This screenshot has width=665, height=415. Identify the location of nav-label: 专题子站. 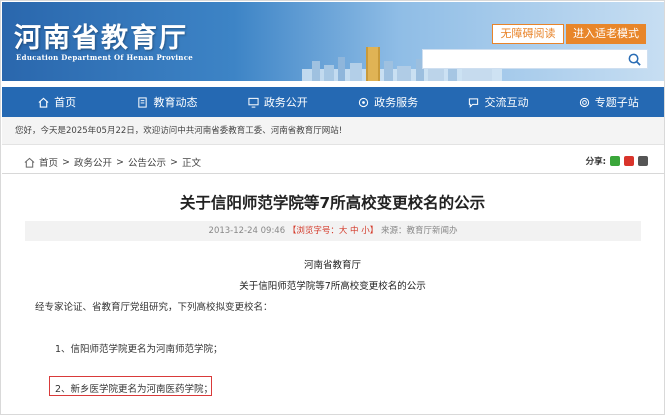
(616, 102).